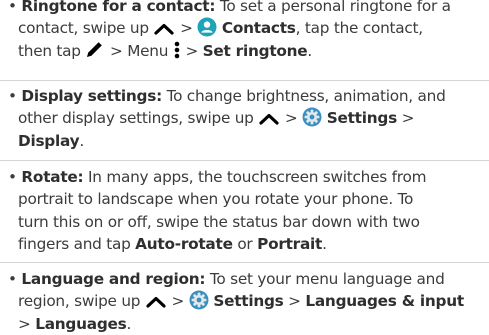  I want to click on item-text: fingers and tap, so click(74, 244).